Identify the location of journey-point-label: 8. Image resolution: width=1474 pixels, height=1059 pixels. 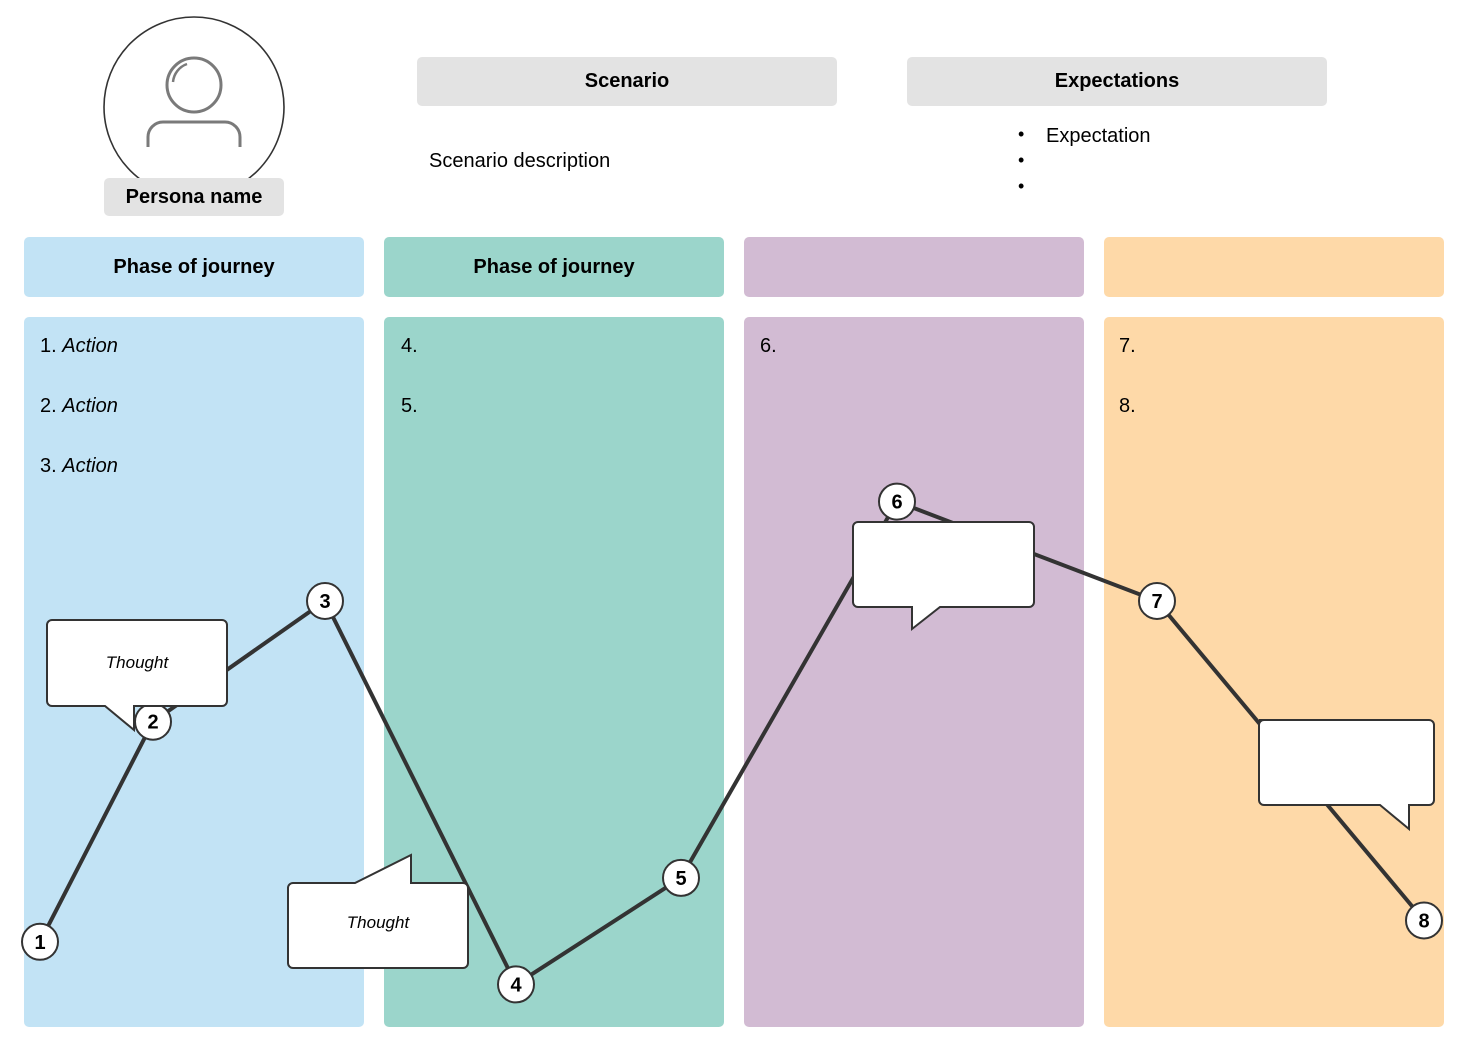
(1423, 922).